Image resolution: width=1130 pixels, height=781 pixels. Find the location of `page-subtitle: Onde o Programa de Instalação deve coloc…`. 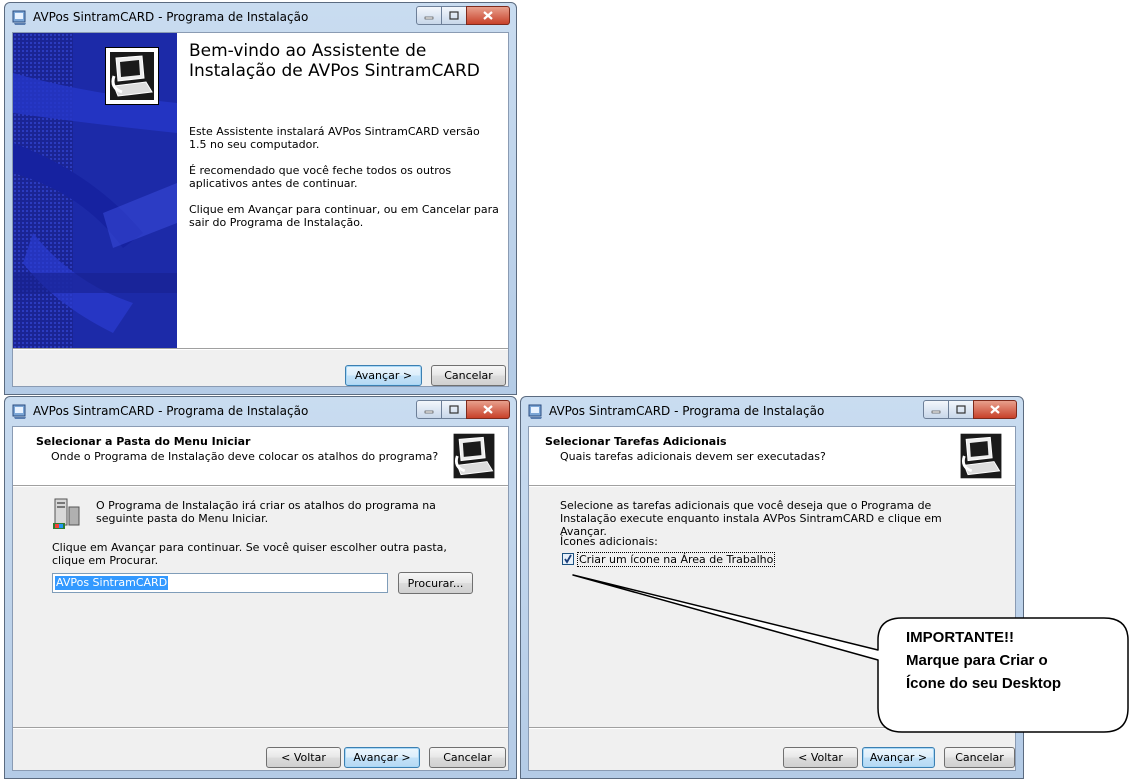

page-subtitle: Onde o Programa de Instalação deve coloc… is located at coordinates (245, 456).